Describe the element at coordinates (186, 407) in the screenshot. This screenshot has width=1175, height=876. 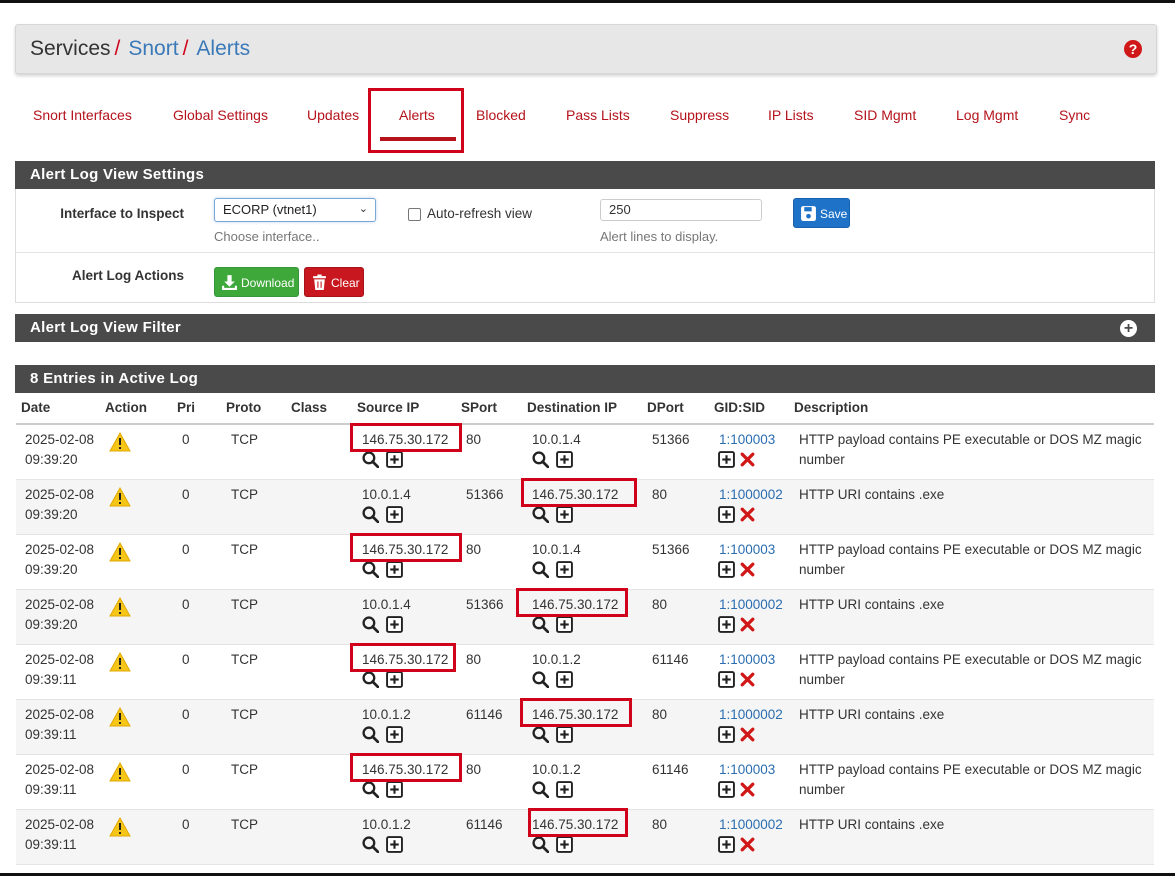
I see `col-pri: Pri` at that location.